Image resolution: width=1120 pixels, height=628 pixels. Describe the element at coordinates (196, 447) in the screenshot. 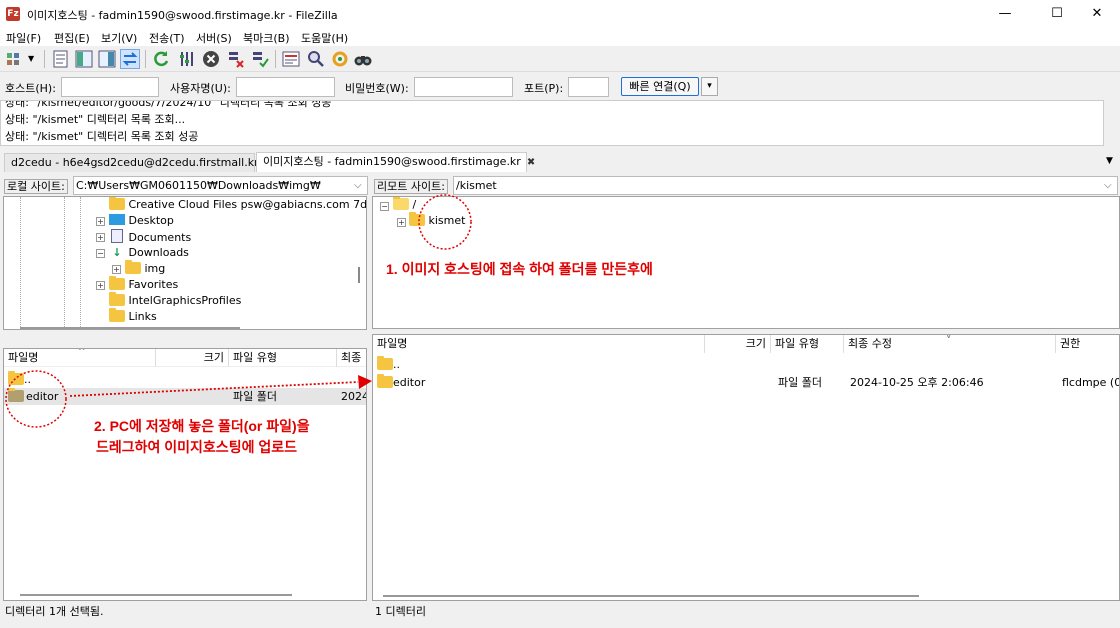

I see `annotation-step2-line2: 드레그하여 이미지호스팅에 업로드` at that location.